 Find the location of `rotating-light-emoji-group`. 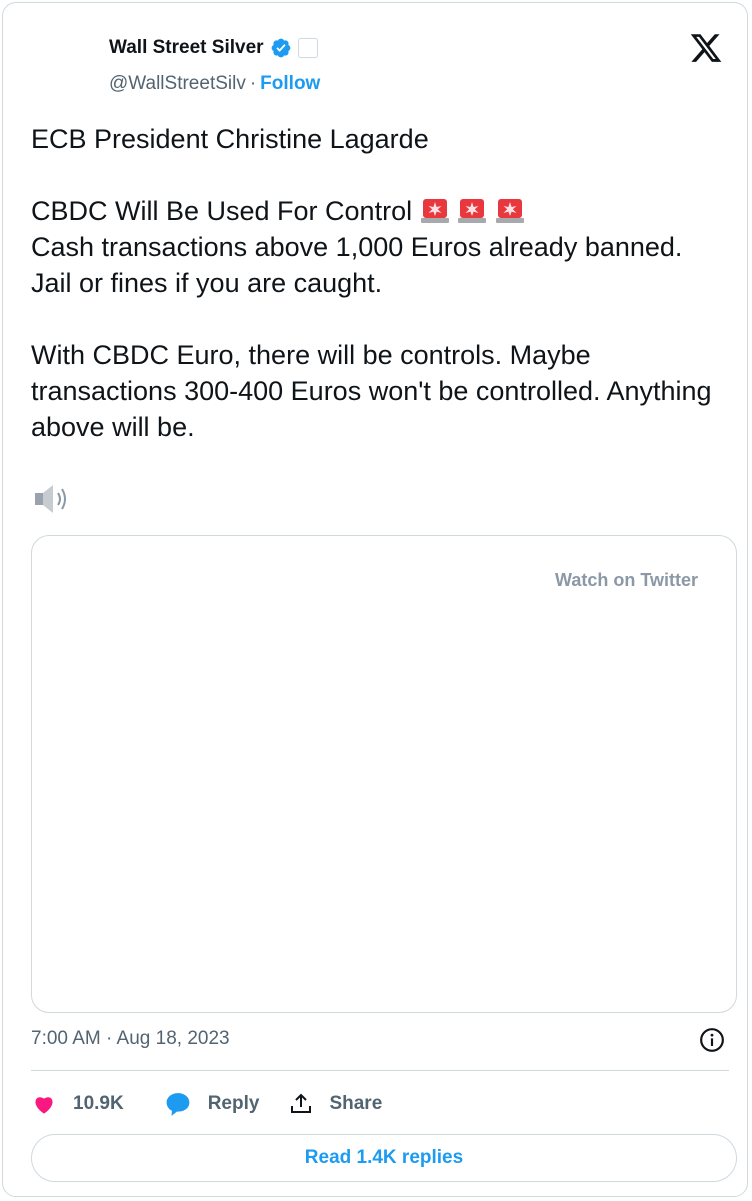

rotating-light-emoji-group is located at coordinates (472, 211).